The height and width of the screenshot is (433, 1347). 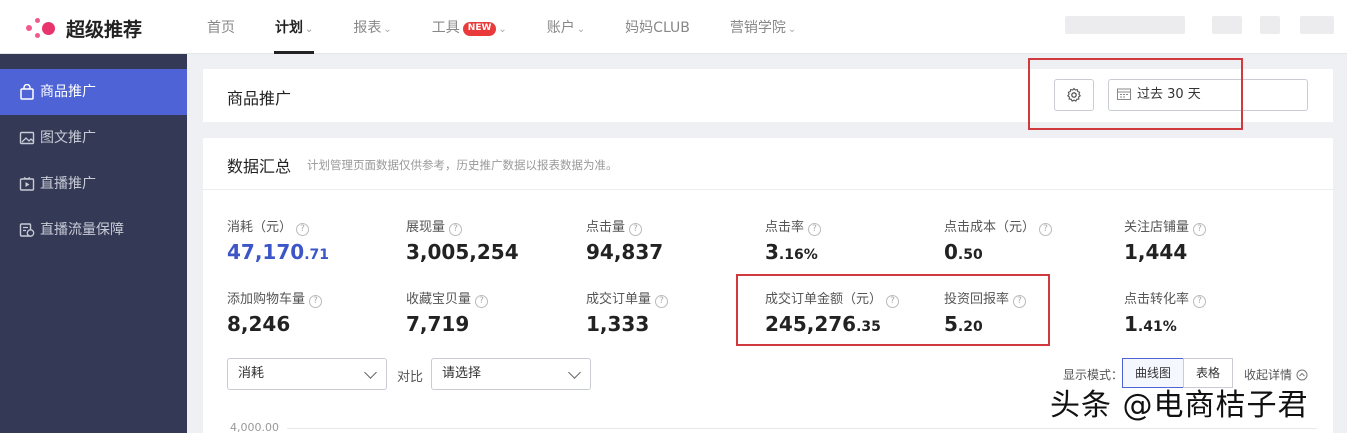 I want to click on section-note: 计划管理页面数据仅供参考，历史推广数据以报表数据为准。, so click(x=462, y=165).